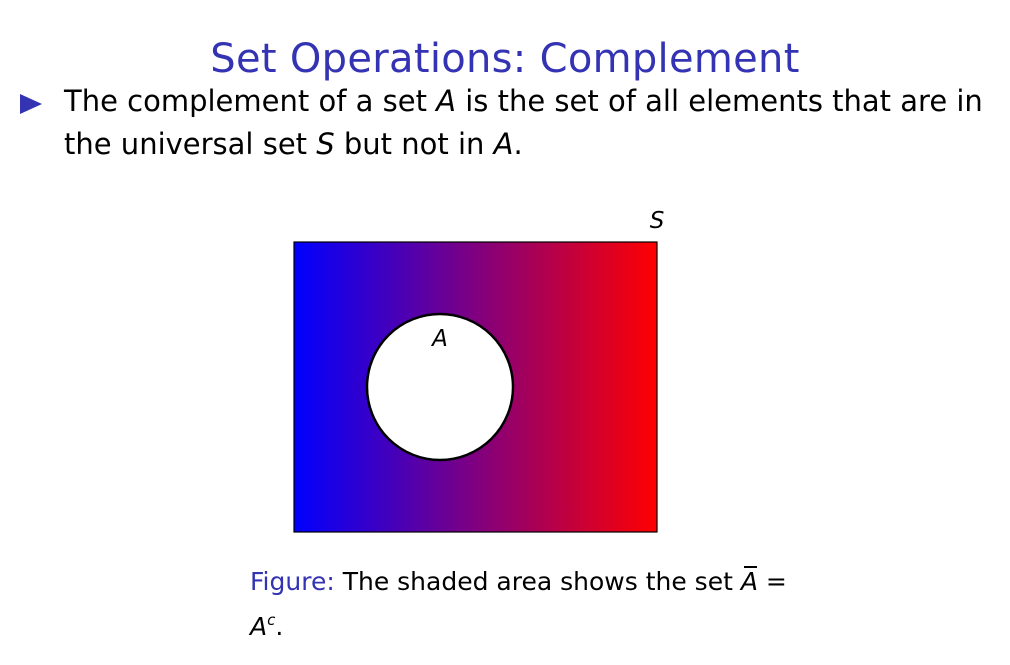  I want to click on slide-title: Set Operations: Complement, so click(505, 58).